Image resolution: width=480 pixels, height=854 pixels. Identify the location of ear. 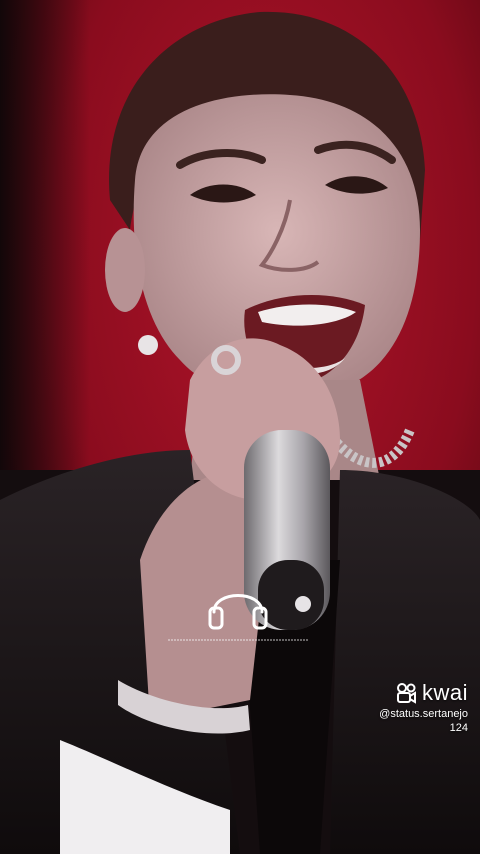
(125, 270).